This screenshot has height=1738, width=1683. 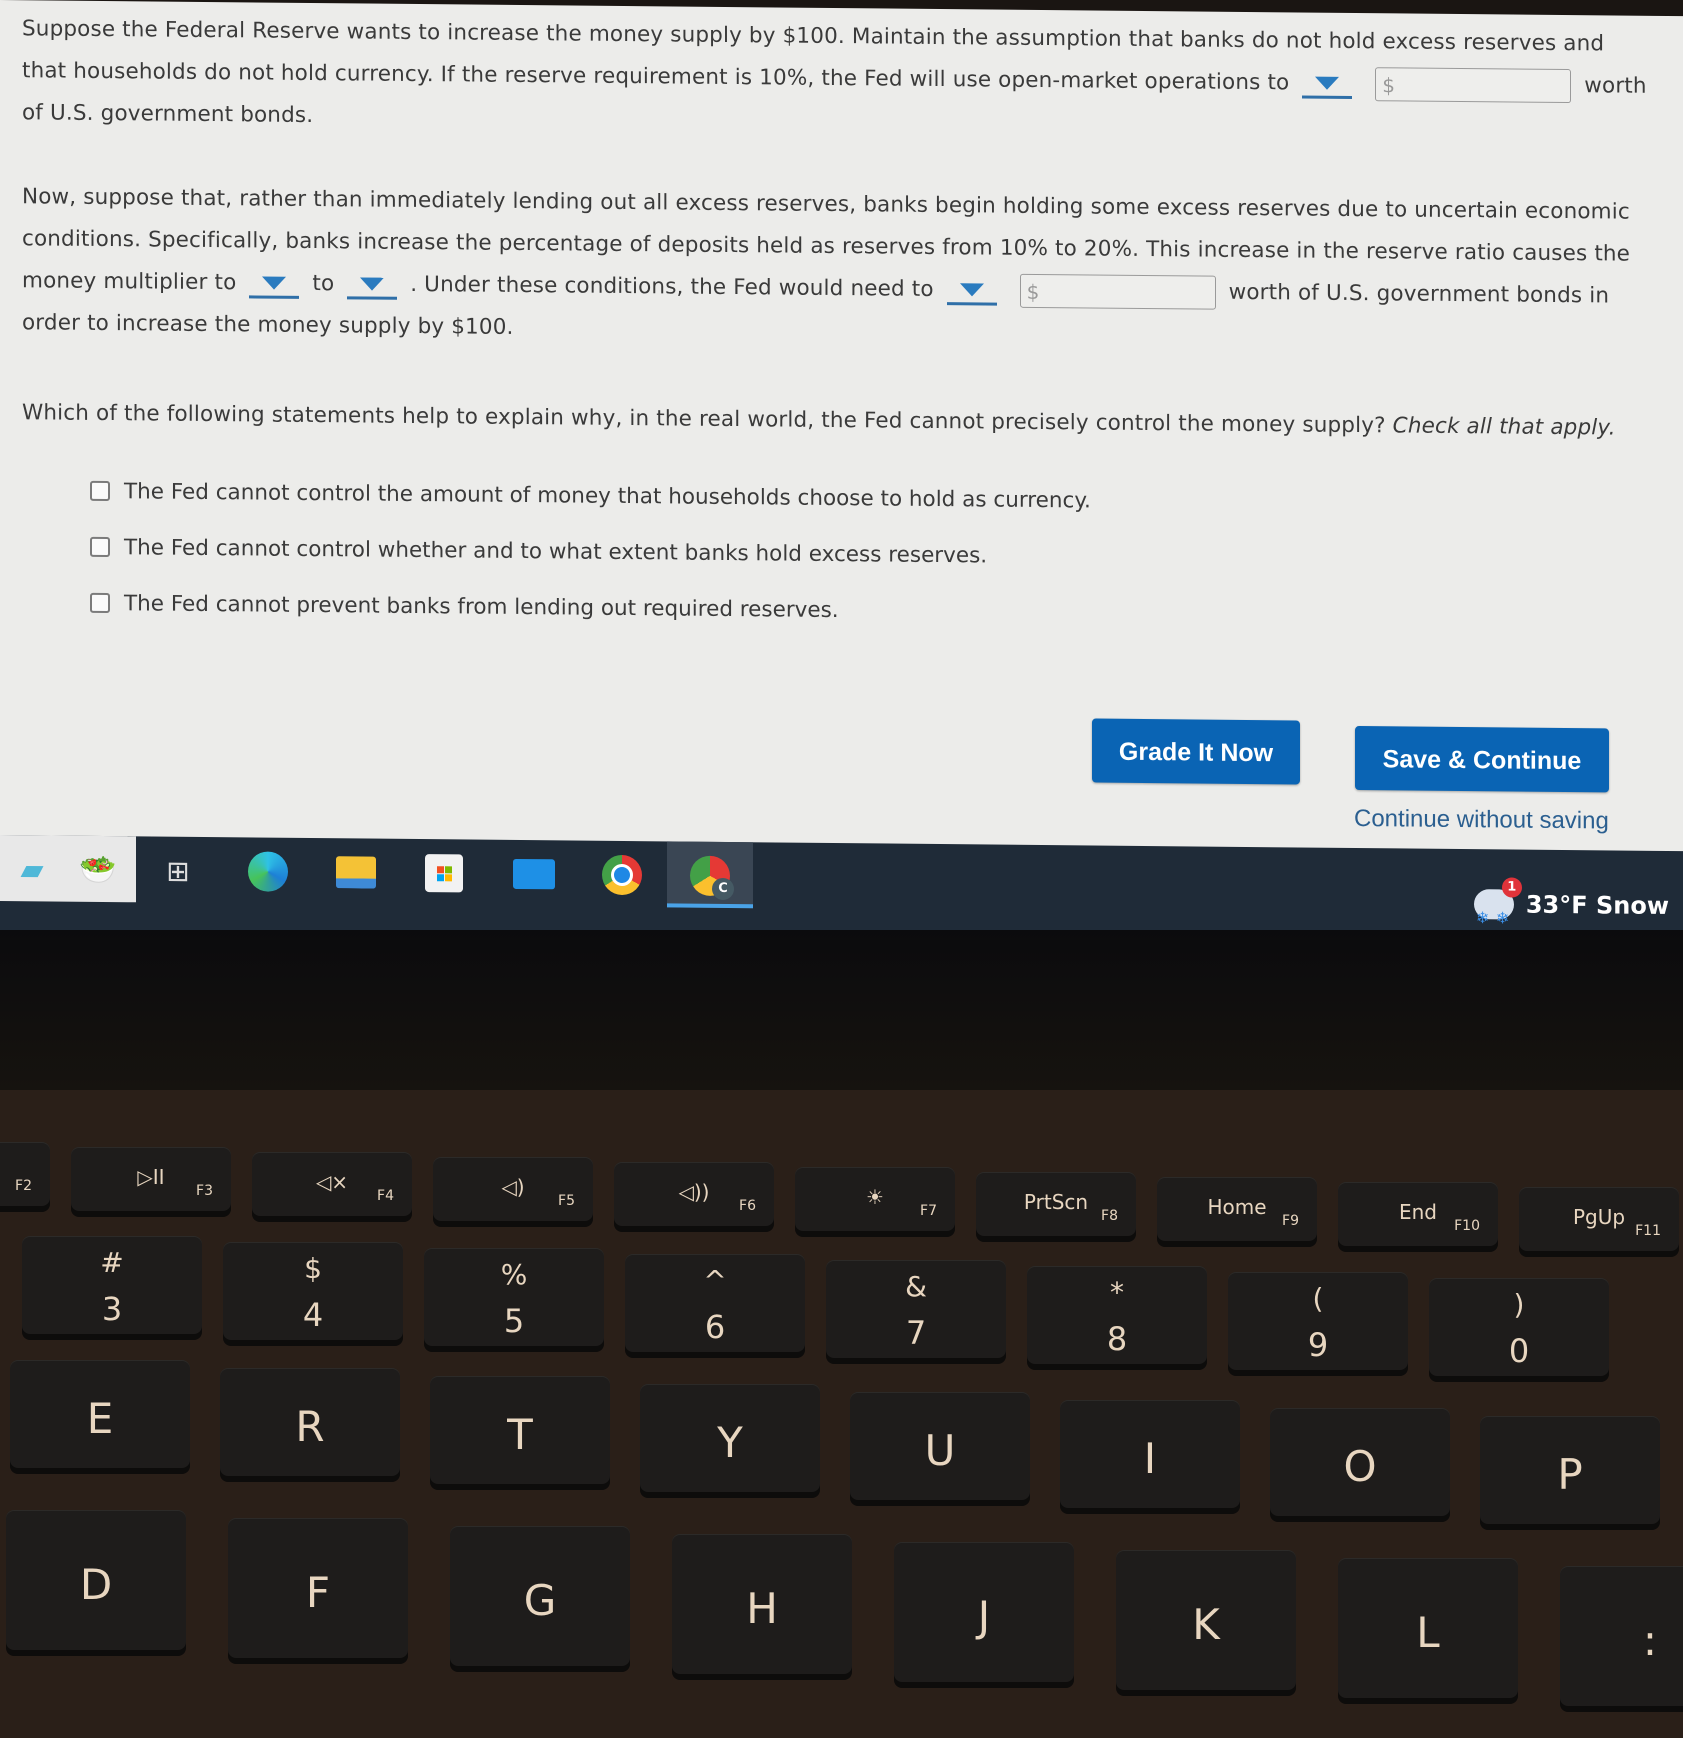 I want to click on key-3: #3, so click(x=112, y=1285).